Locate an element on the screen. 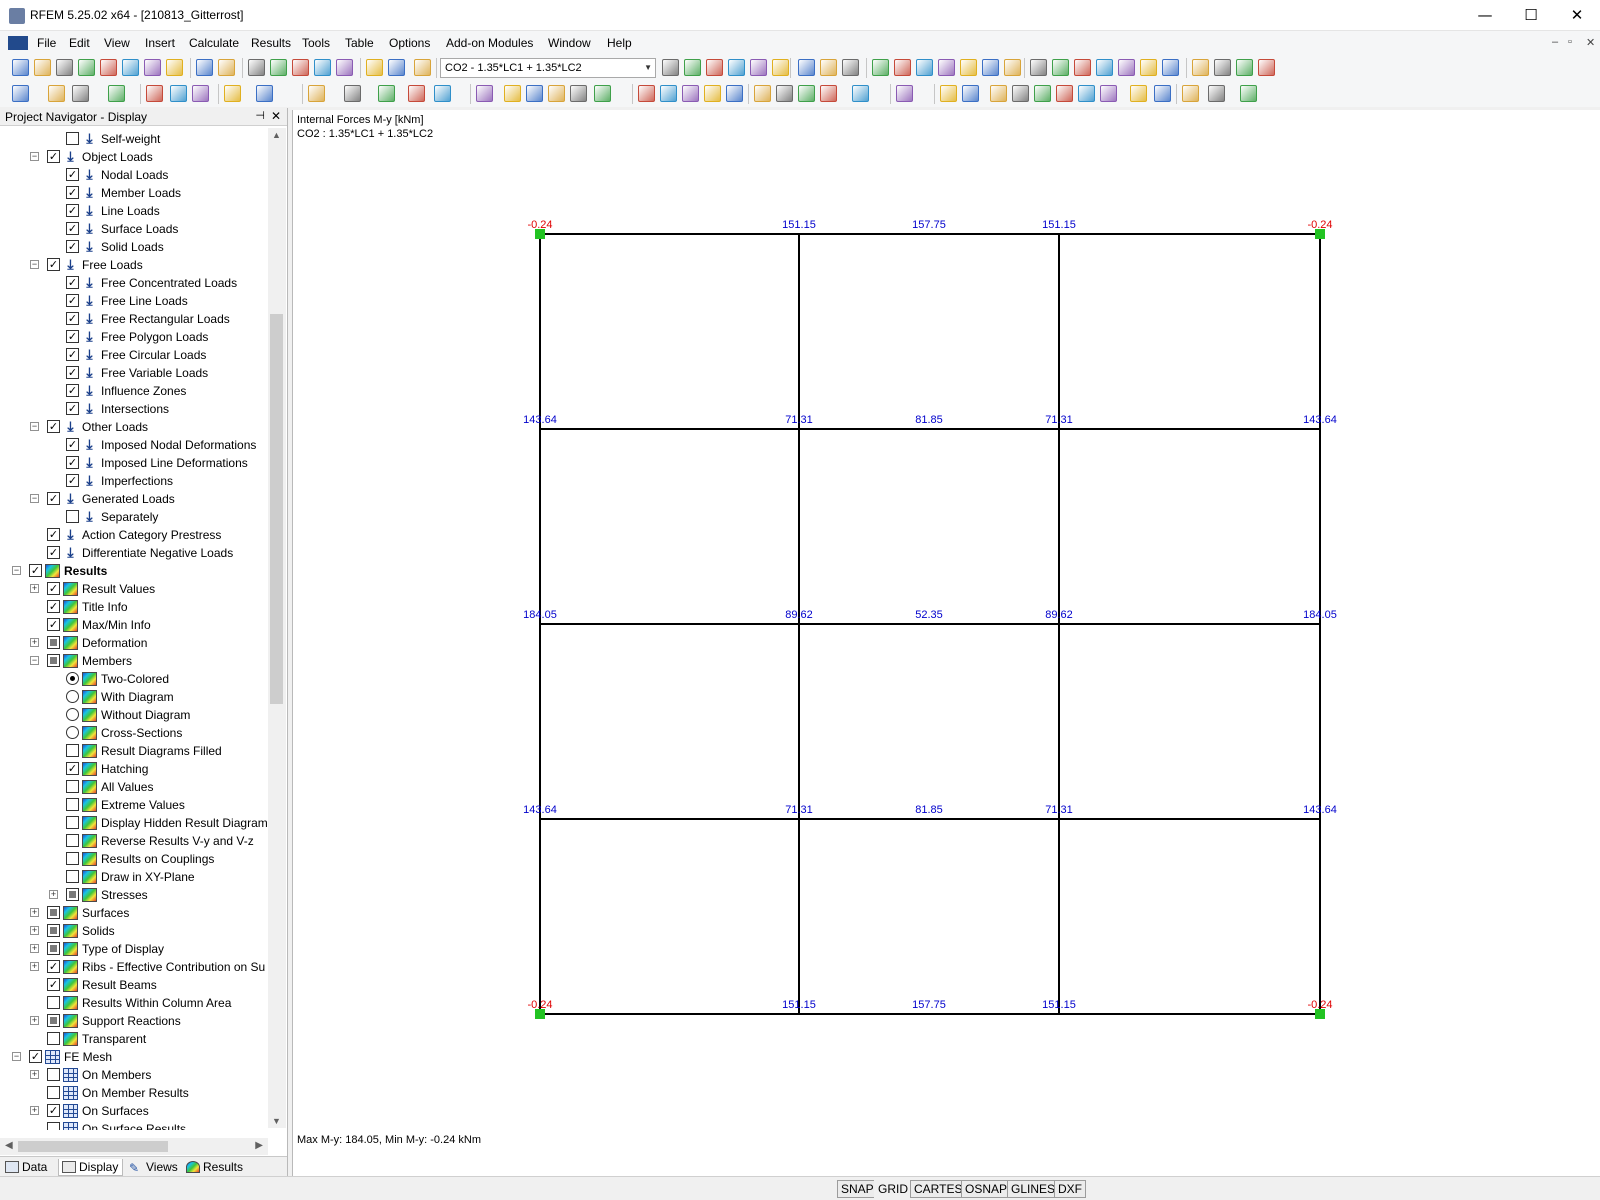 The height and width of the screenshot is (1200, 1600). tab-results: Results is located at coordinates (215, 1167).